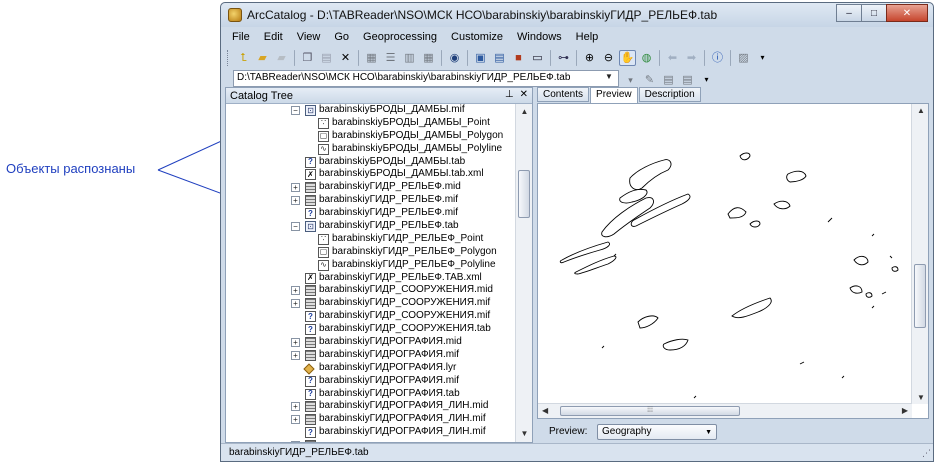 The width and height of the screenshot is (938, 464). I want to click on toolbar-grip, so click(228, 58).